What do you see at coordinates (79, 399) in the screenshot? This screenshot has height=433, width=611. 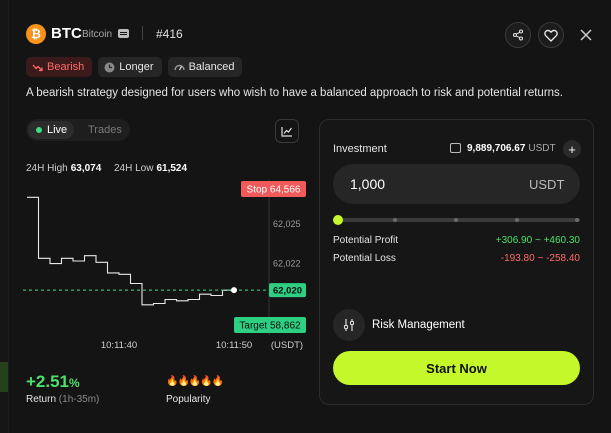 I see `return-period: (1h-35m)` at bounding box center [79, 399].